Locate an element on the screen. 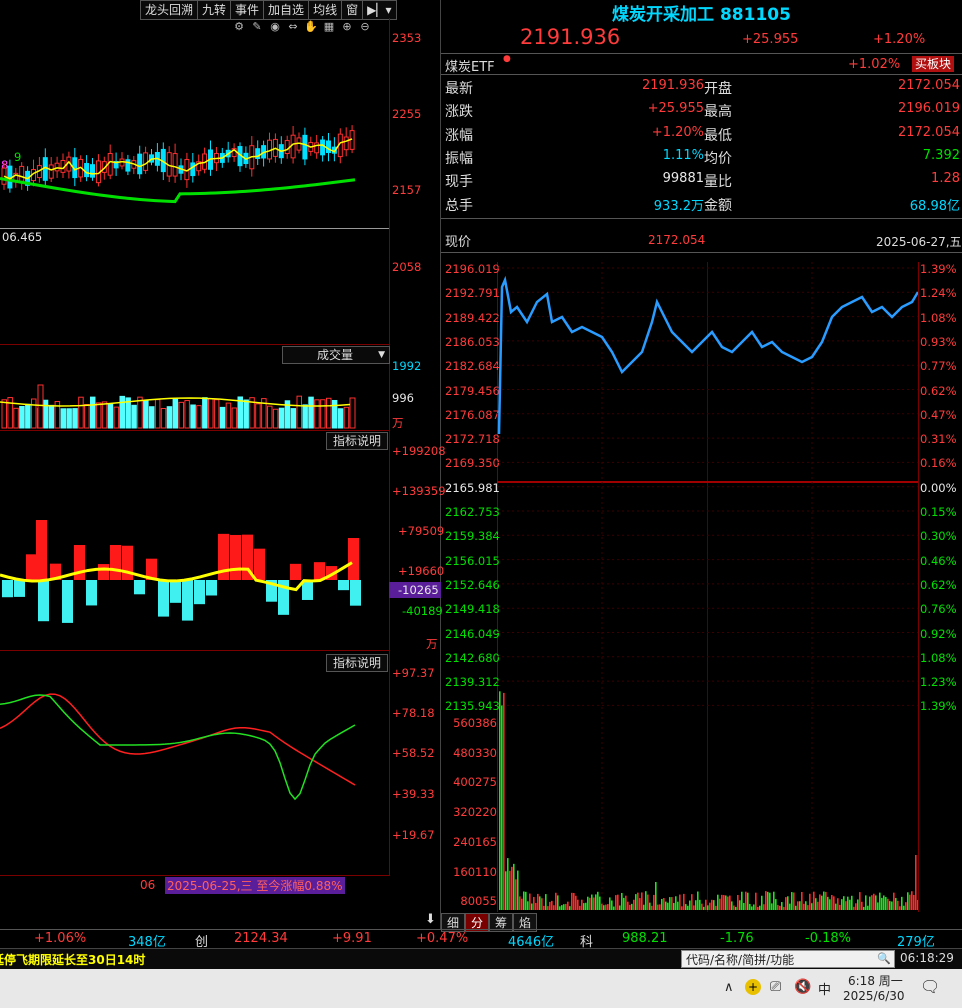 The height and width of the screenshot is (1008, 962). toolbar-moving-average: 均线 is located at coordinates (326, 10).